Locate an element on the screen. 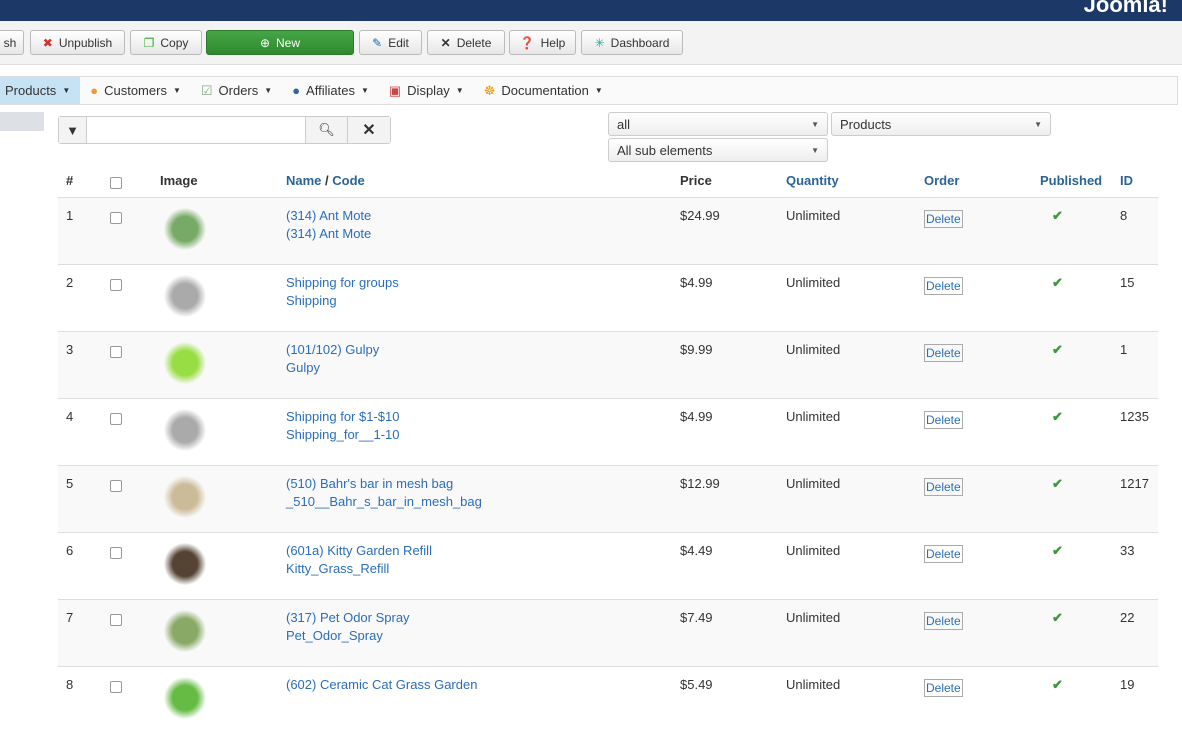  product-code-link: Gulpy is located at coordinates (303, 367).